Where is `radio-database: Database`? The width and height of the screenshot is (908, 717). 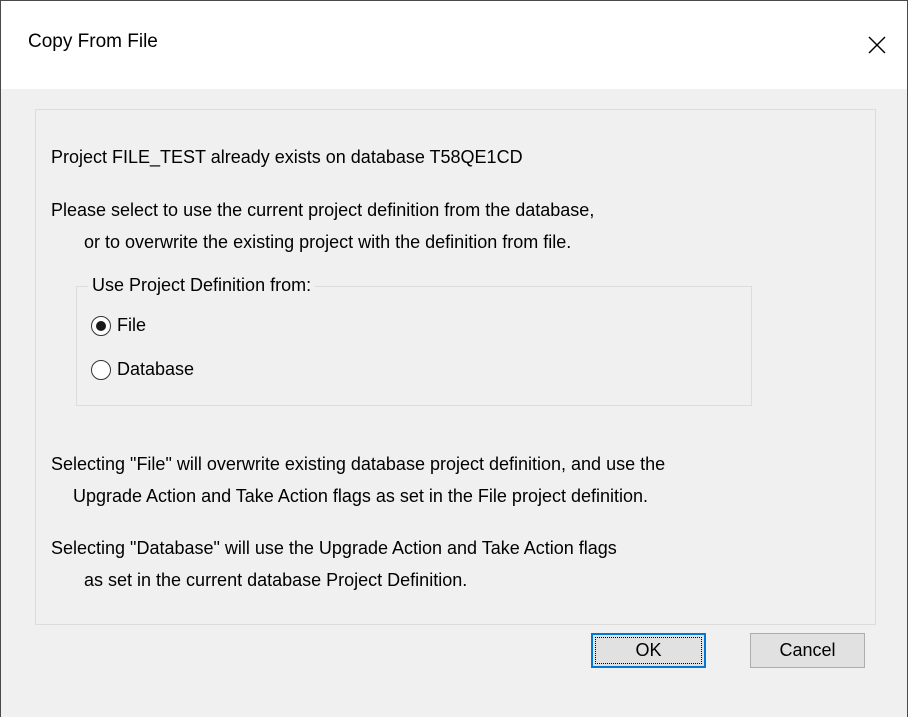 radio-database: Database is located at coordinates (142, 369).